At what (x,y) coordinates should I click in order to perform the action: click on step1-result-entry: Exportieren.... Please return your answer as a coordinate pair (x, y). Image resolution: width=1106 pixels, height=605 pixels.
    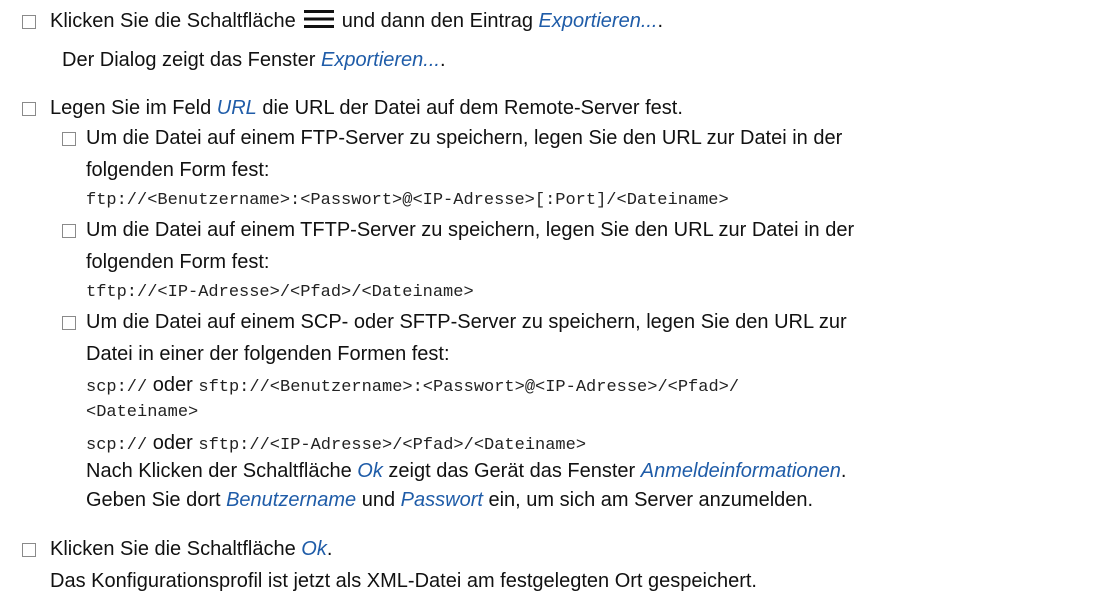
    Looking at the image, I should click on (380, 60).